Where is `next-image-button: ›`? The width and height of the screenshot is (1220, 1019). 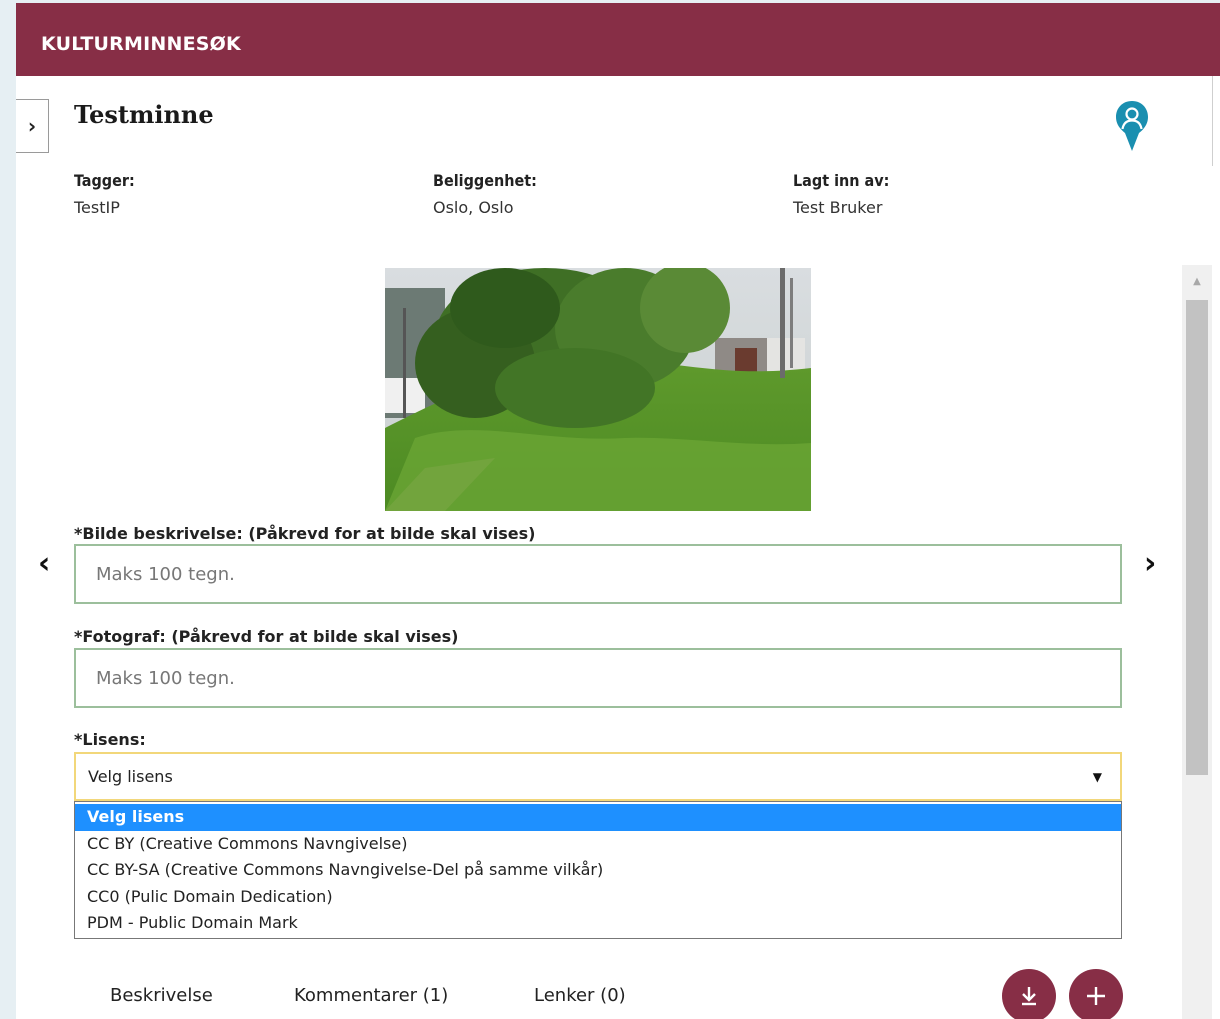
next-image-button: › is located at coordinates (1150, 564).